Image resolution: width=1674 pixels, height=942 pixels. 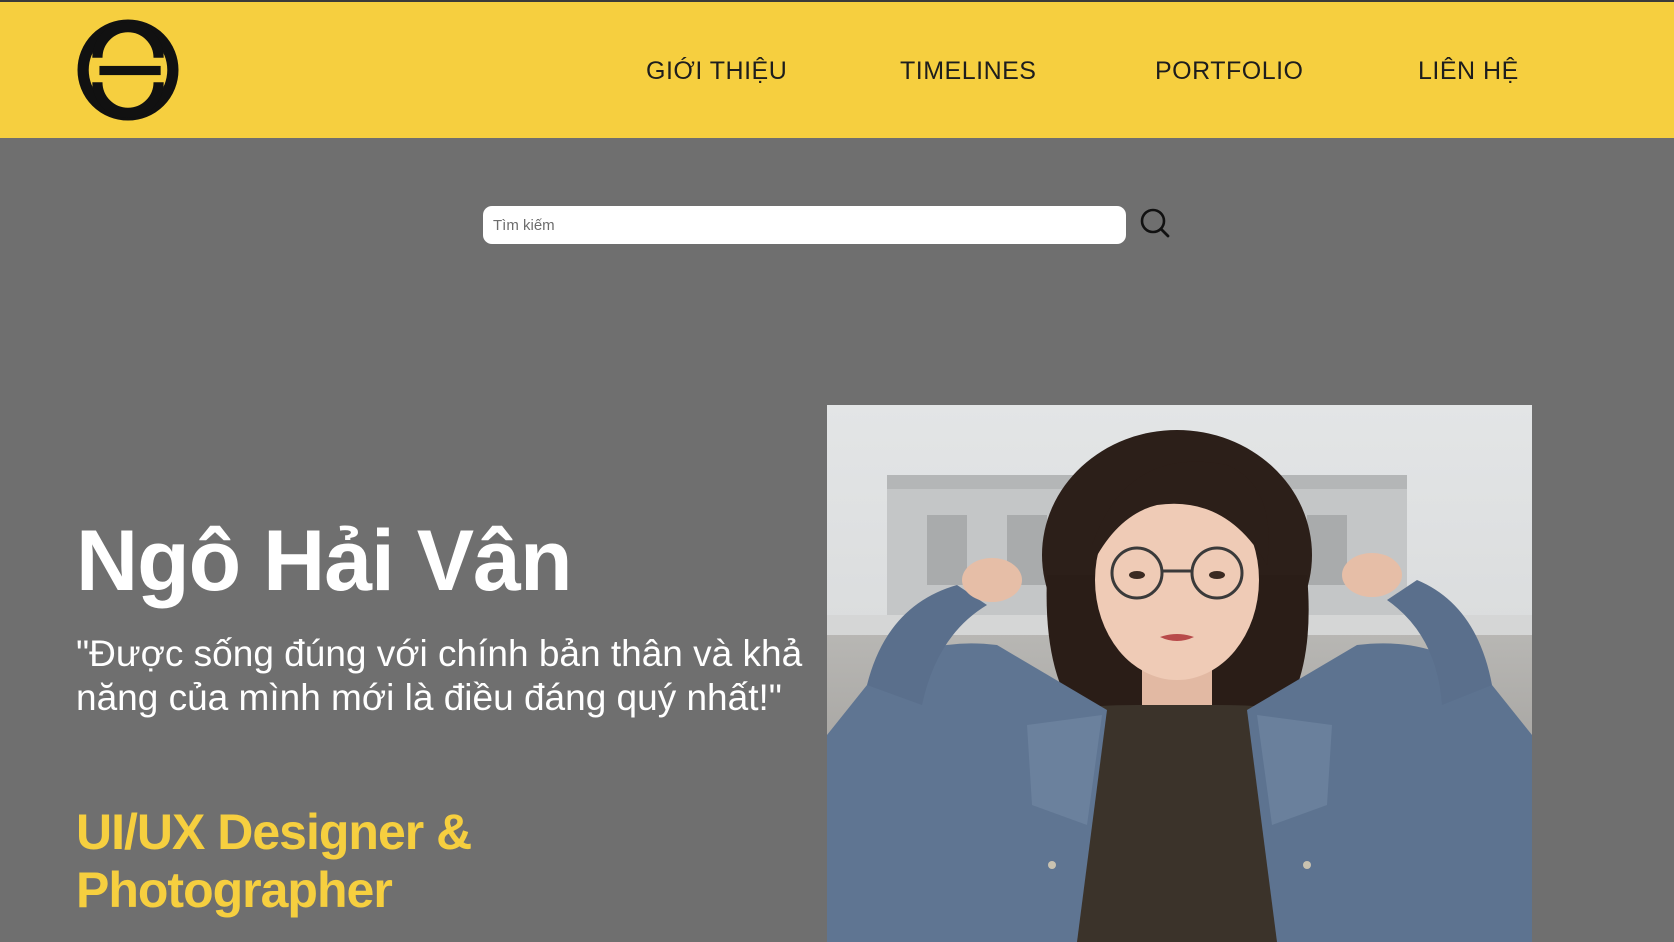 I want to click on hero-name: Ngô Hải Vân, so click(x=324, y=561).